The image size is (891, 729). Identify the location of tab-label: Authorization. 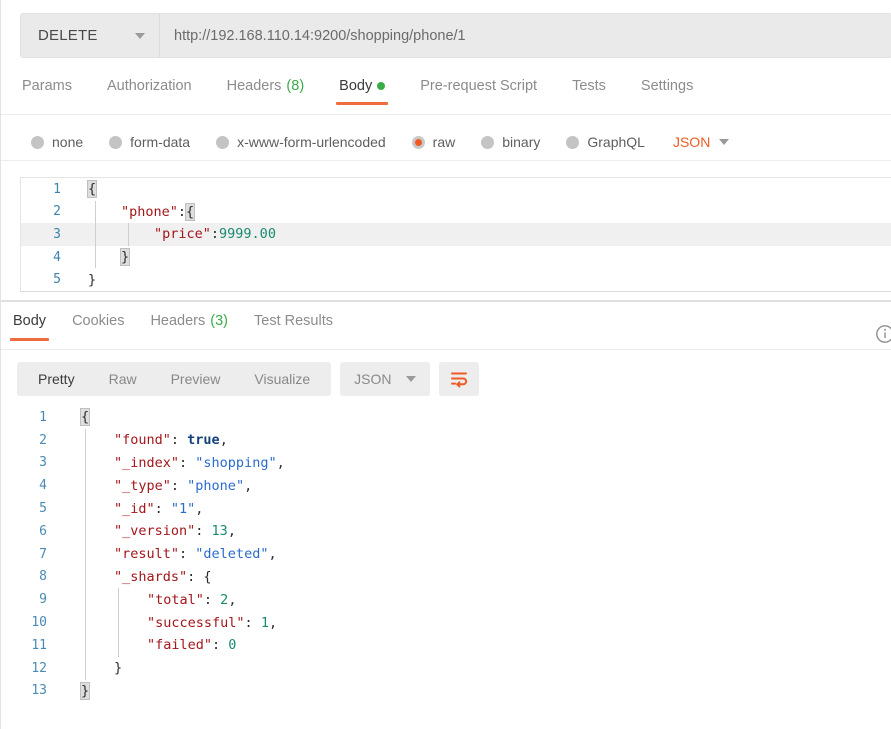
(149, 86).